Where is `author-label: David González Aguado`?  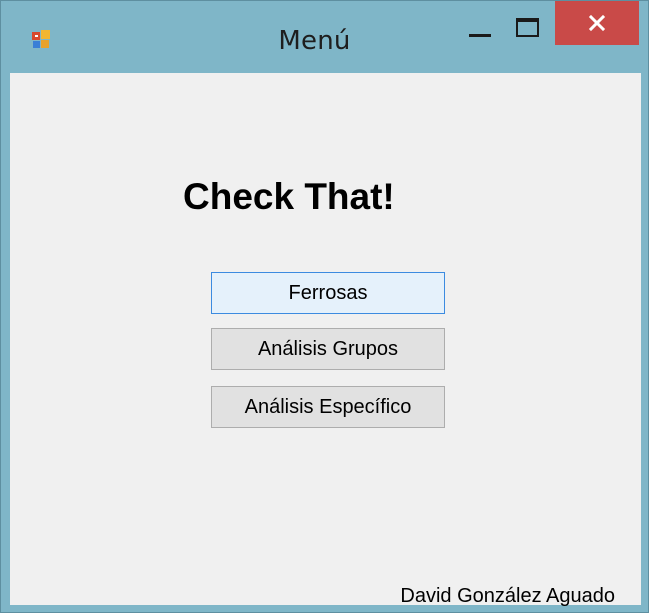
author-label: David González Aguado is located at coordinates (507, 596).